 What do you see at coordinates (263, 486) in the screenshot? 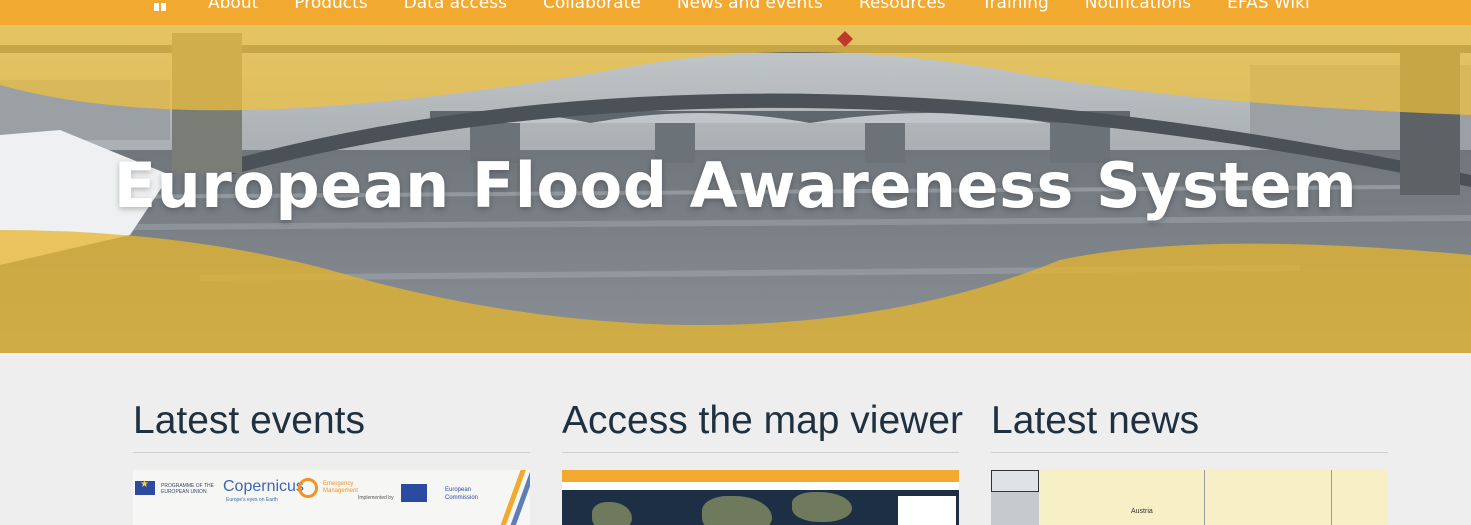
I see `copernicus-logo: Copernicus` at bounding box center [263, 486].